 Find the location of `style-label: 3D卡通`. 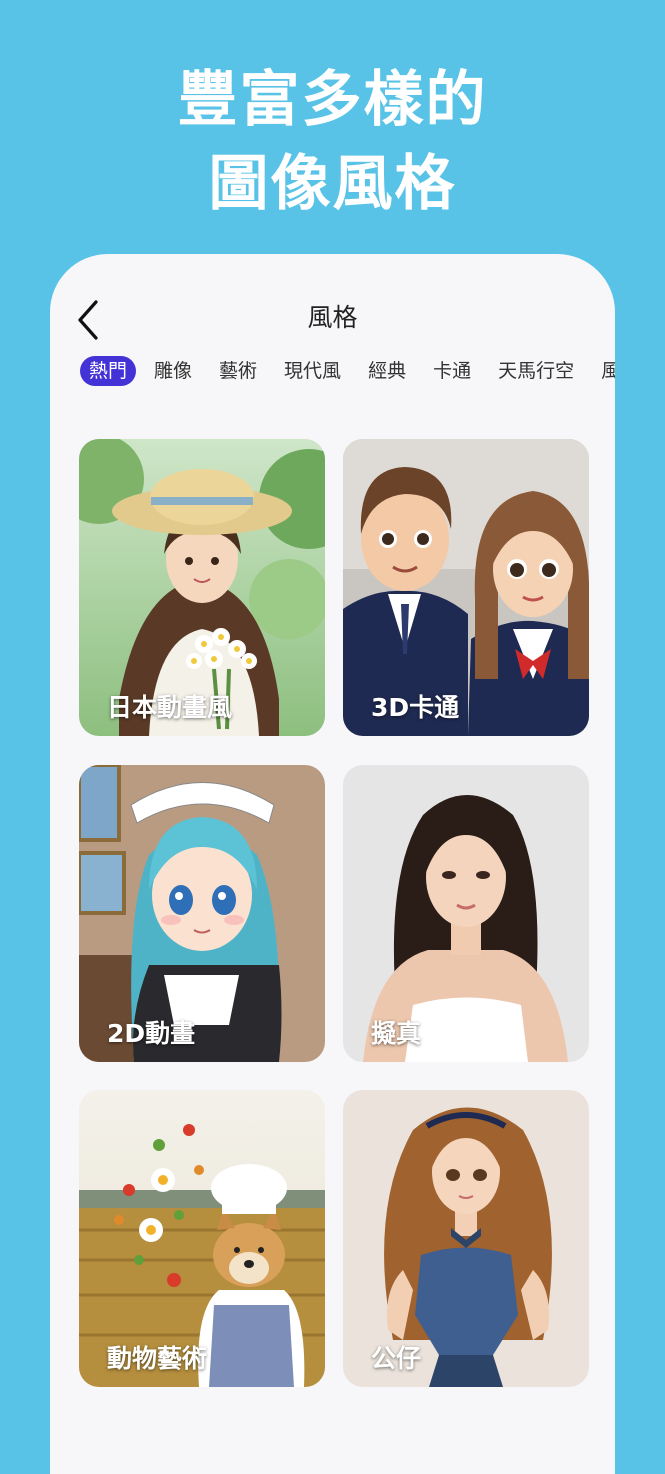

style-label: 3D卡通 is located at coordinates (415, 707).